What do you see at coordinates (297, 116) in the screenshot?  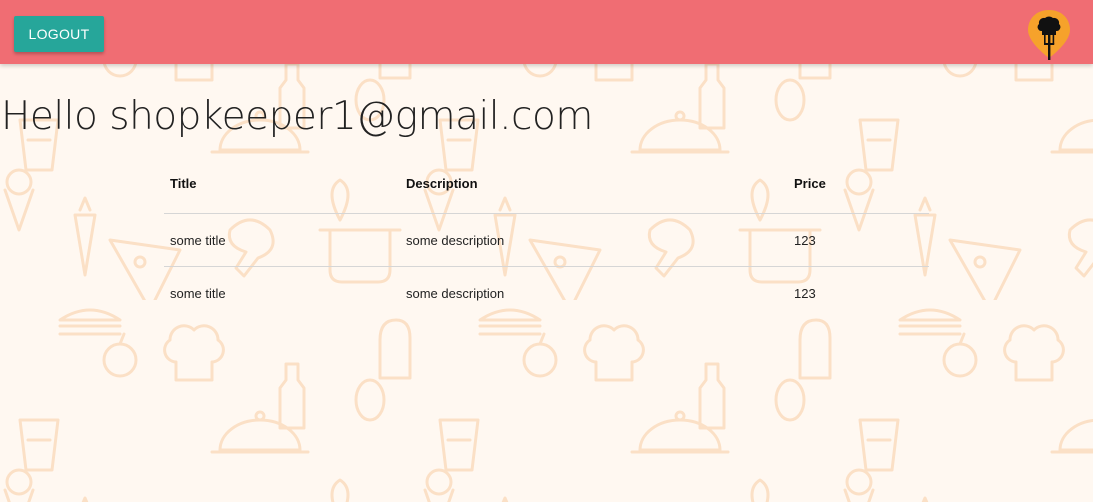 I see `page-greeting: Hello shopkeeper1@gmail.com` at bounding box center [297, 116].